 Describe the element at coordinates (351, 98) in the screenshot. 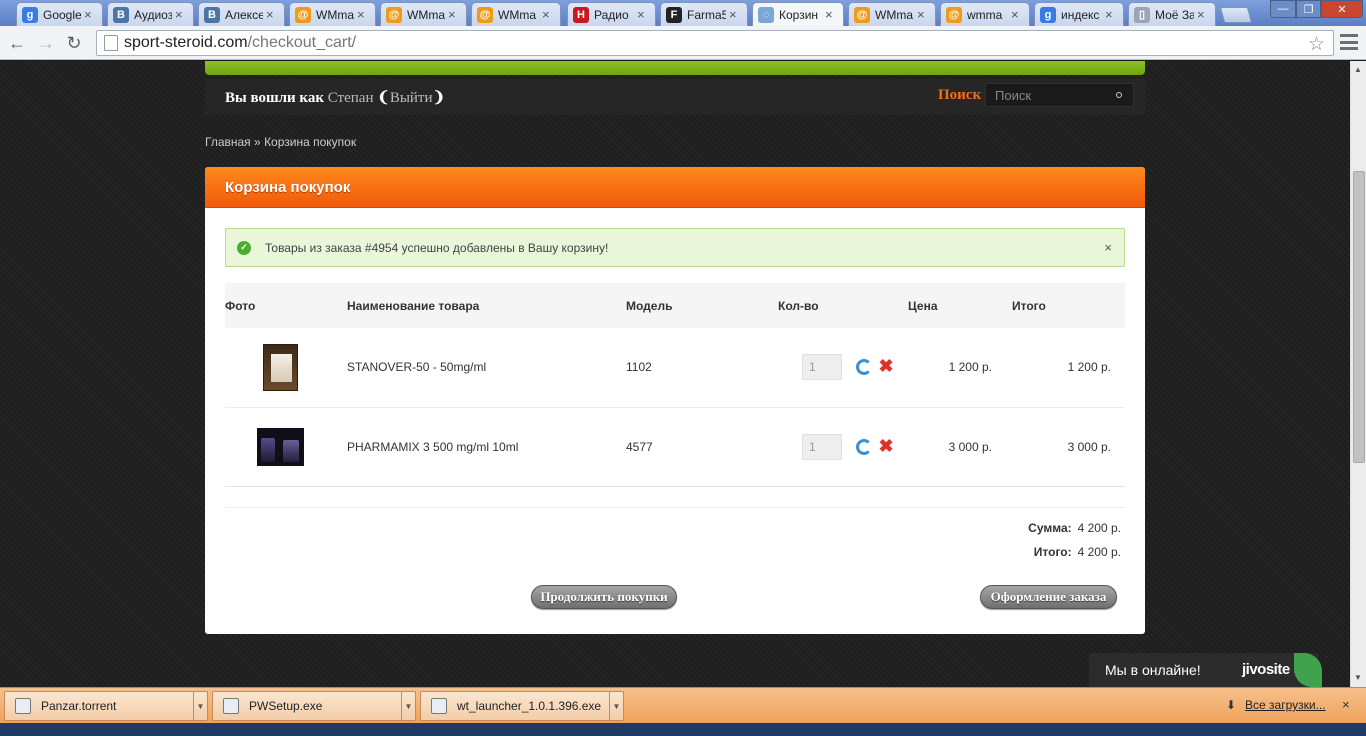

I see `username-link: Степан` at that location.